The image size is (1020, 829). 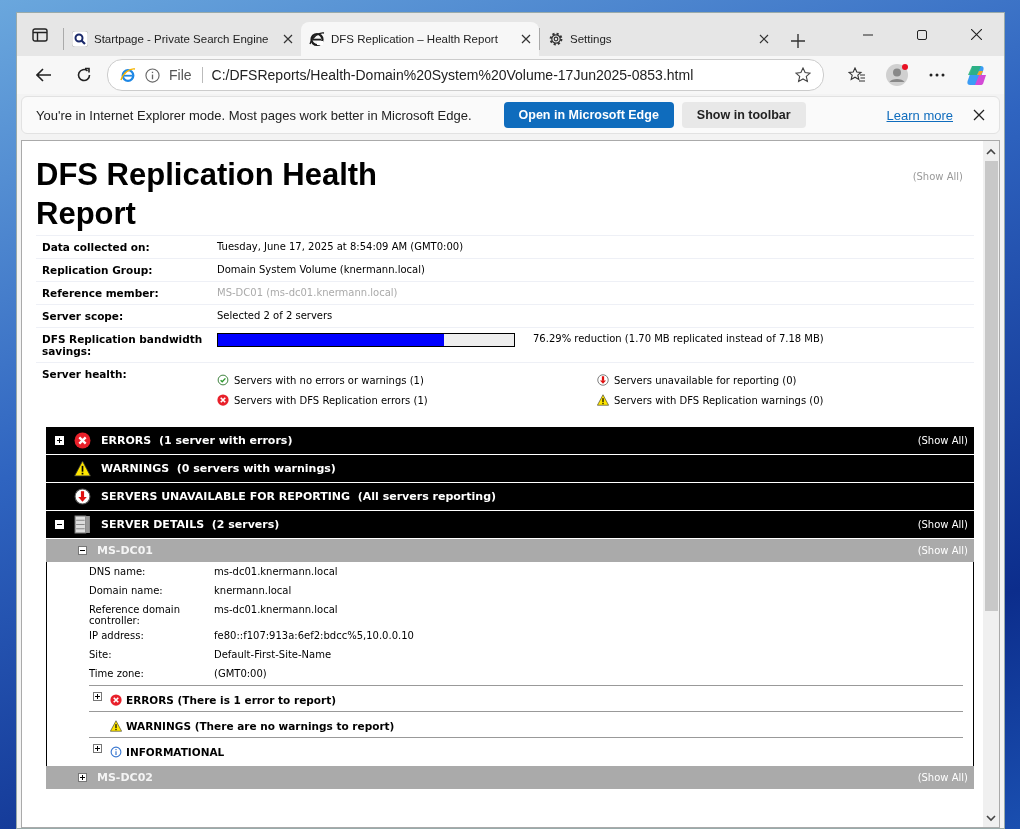 I want to click on health-item: Servers with DFS Replication warnings (0), so click(x=719, y=400).